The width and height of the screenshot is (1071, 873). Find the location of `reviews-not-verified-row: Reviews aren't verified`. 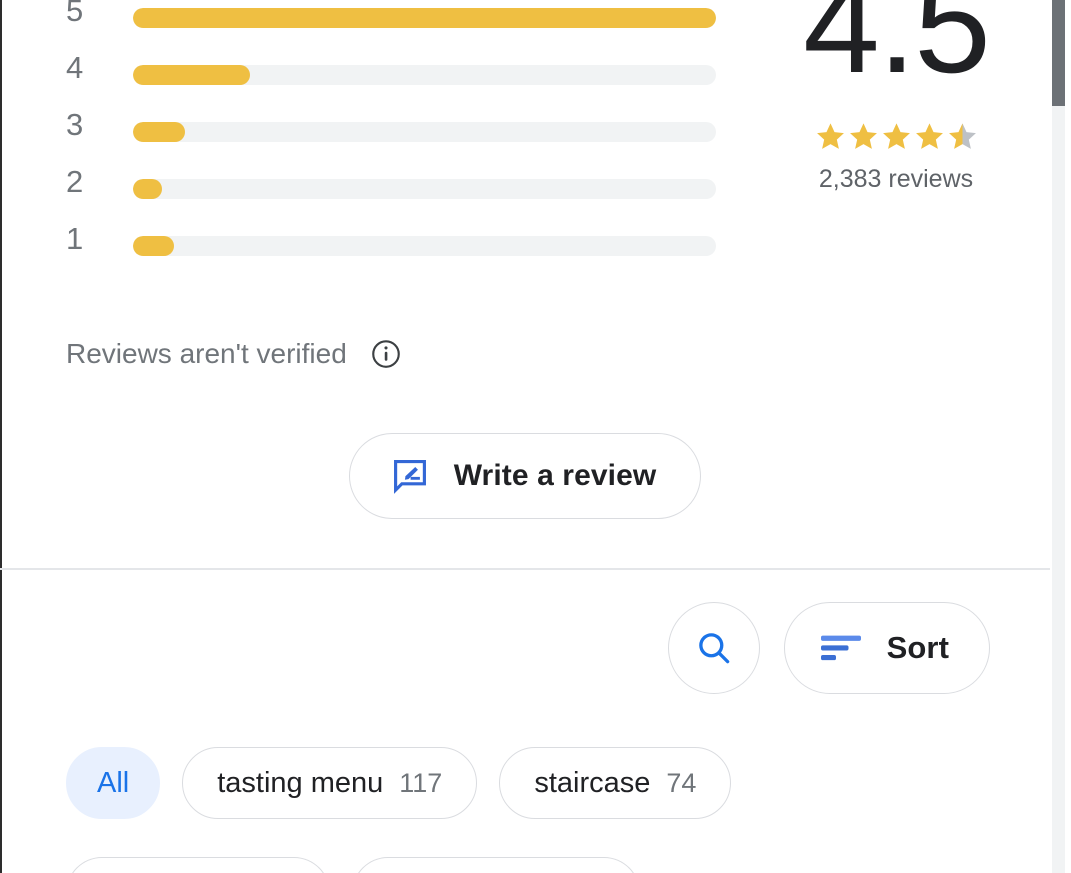

reviews-not-verified-row: Reviews aren't verified is located at coordinates (233, 354).